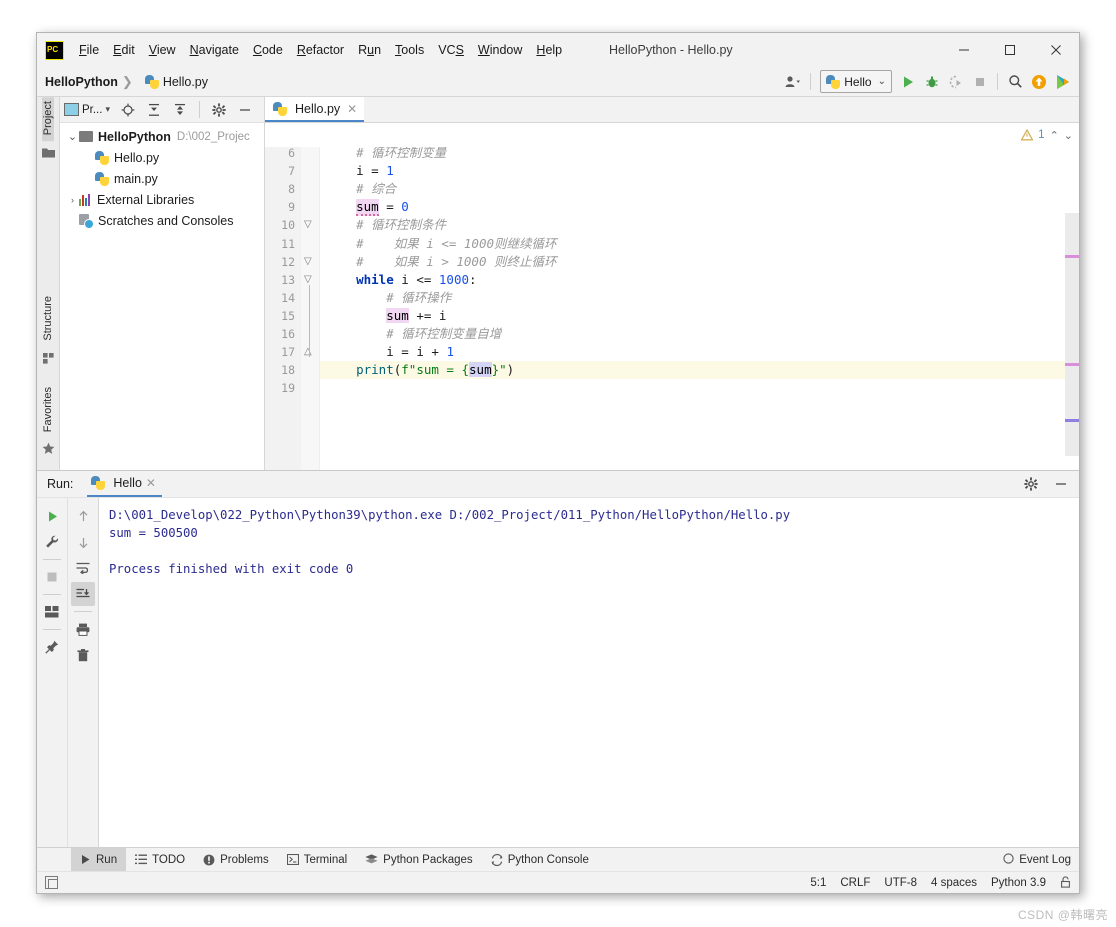 This screenshot has height=927, width=1116. What do you see at coordinates (692, 352) in the screenshot?
I see `code-line: i = i + 1` at bounding box center [692, 352].